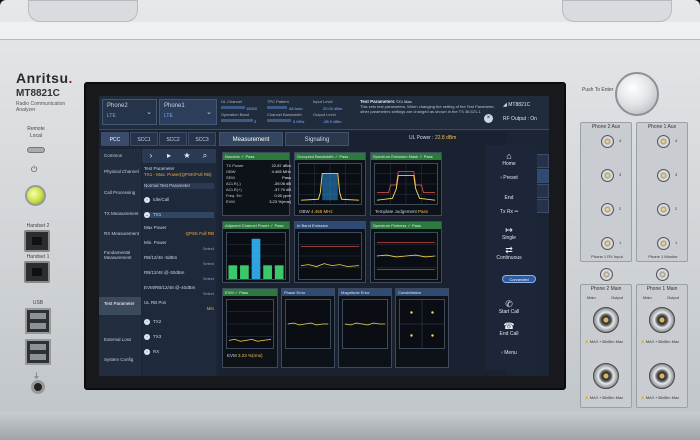 This screenshot has height=440, width=700. I want to click on remote-label: Remote, so click(36, 129).